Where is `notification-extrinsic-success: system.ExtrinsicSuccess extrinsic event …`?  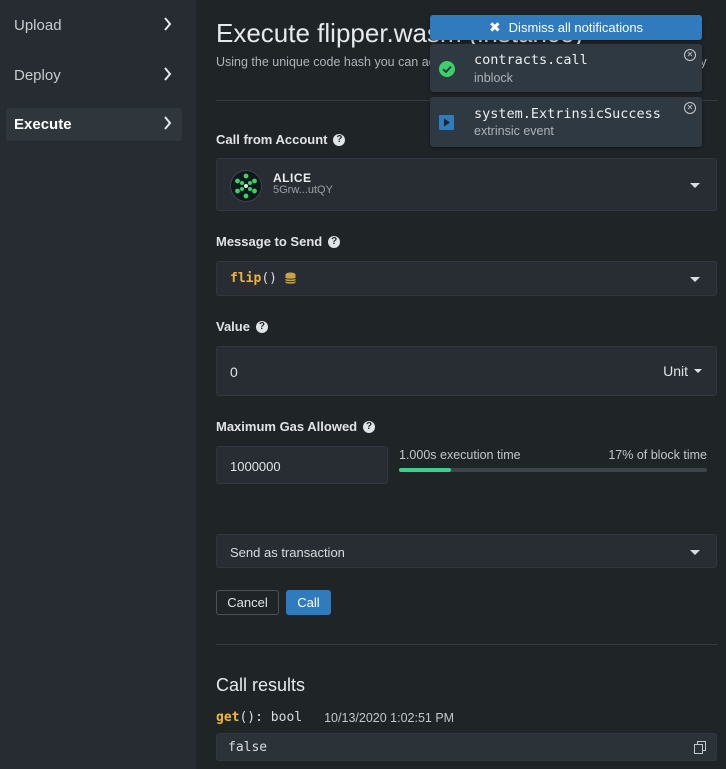 notification-extrinsic-success: system.ExtrinsicSuccess extrinsic event … is located at coordinates (566, 122).